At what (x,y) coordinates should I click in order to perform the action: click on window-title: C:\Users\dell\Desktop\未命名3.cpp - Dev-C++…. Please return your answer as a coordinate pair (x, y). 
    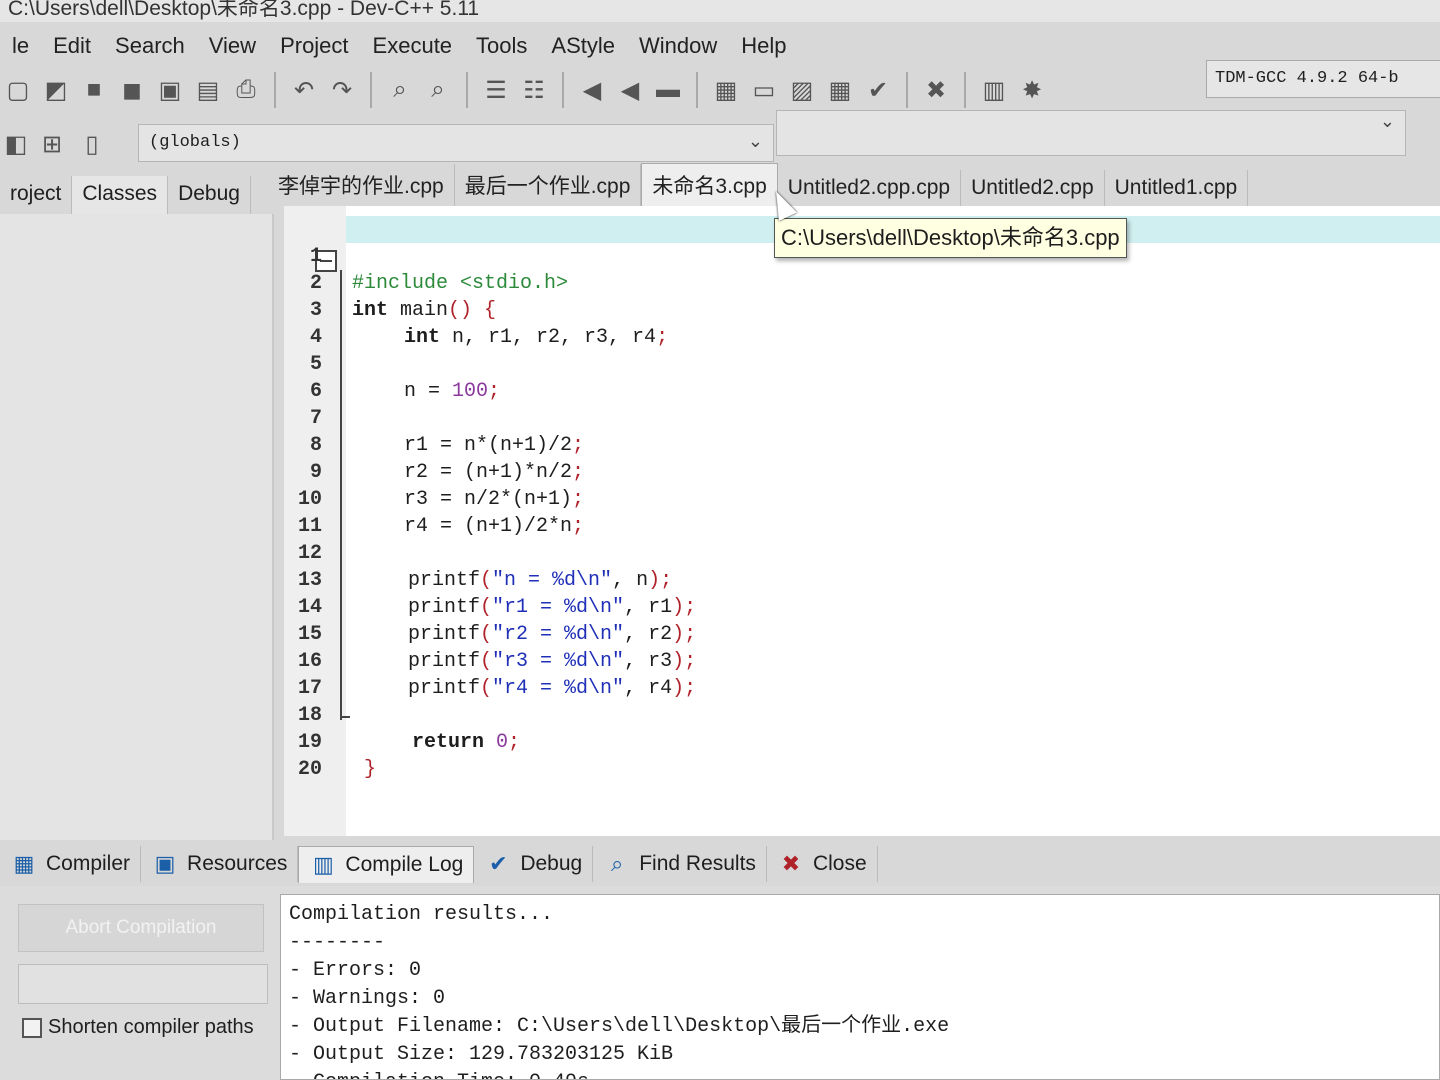
    Looking at the image, I should click on (720, 11).